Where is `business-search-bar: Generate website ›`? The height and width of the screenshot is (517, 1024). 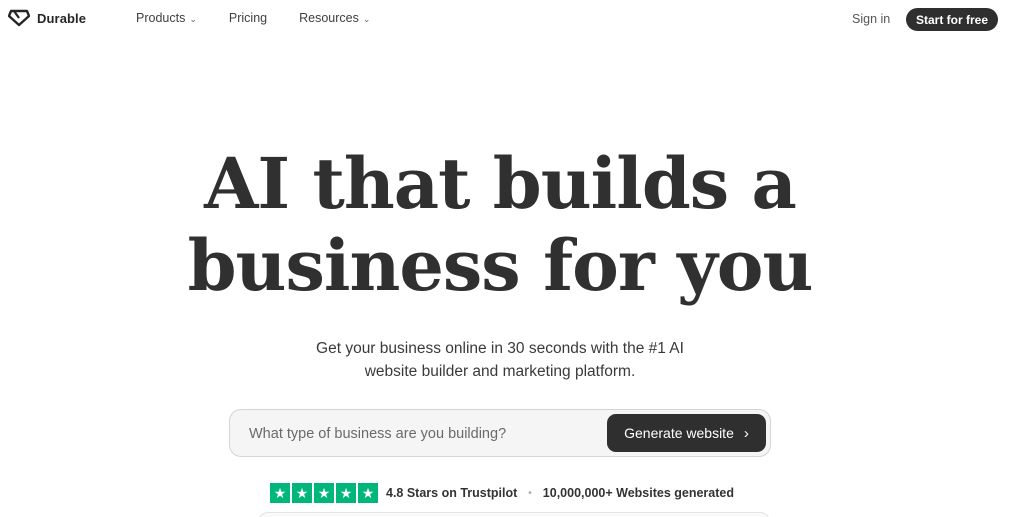 business-search-bar: Generate website › is located at coordinates (500, 433).